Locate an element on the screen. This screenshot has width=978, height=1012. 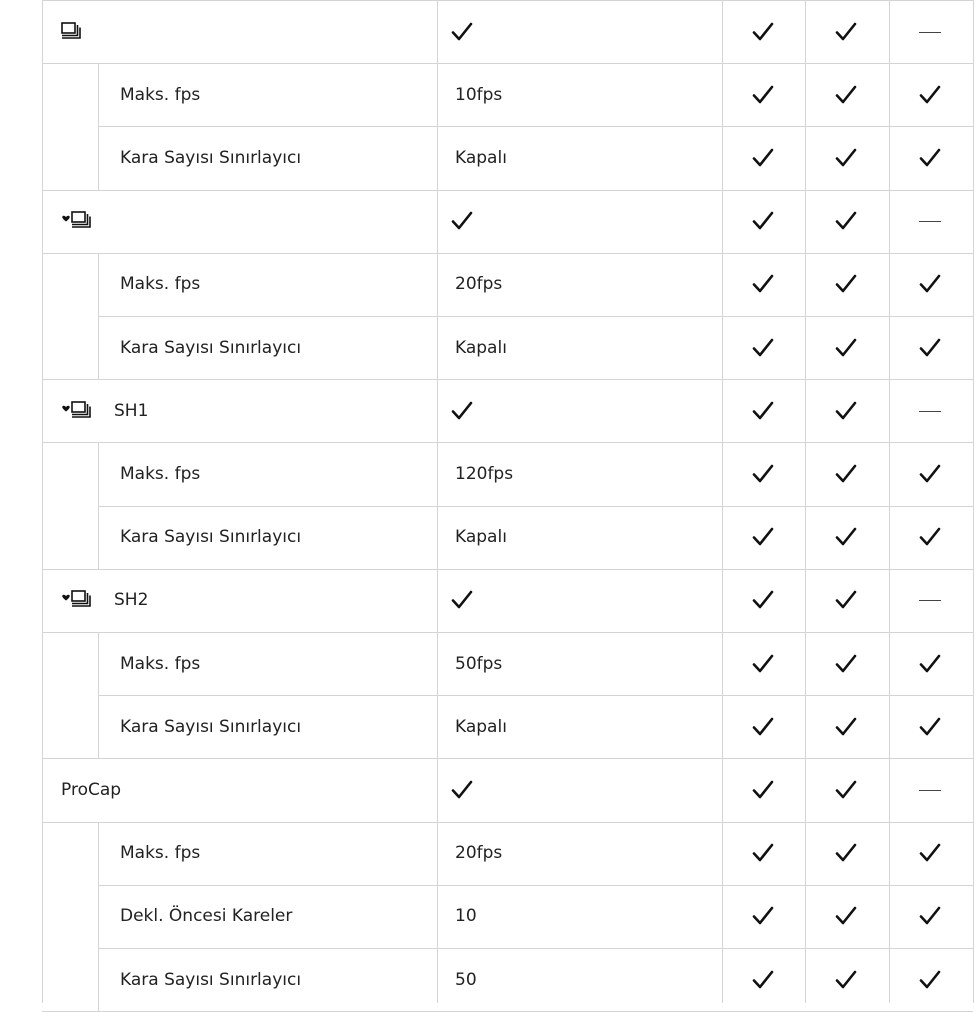
setting-value: 120fps is located at coordinates (484, 474).